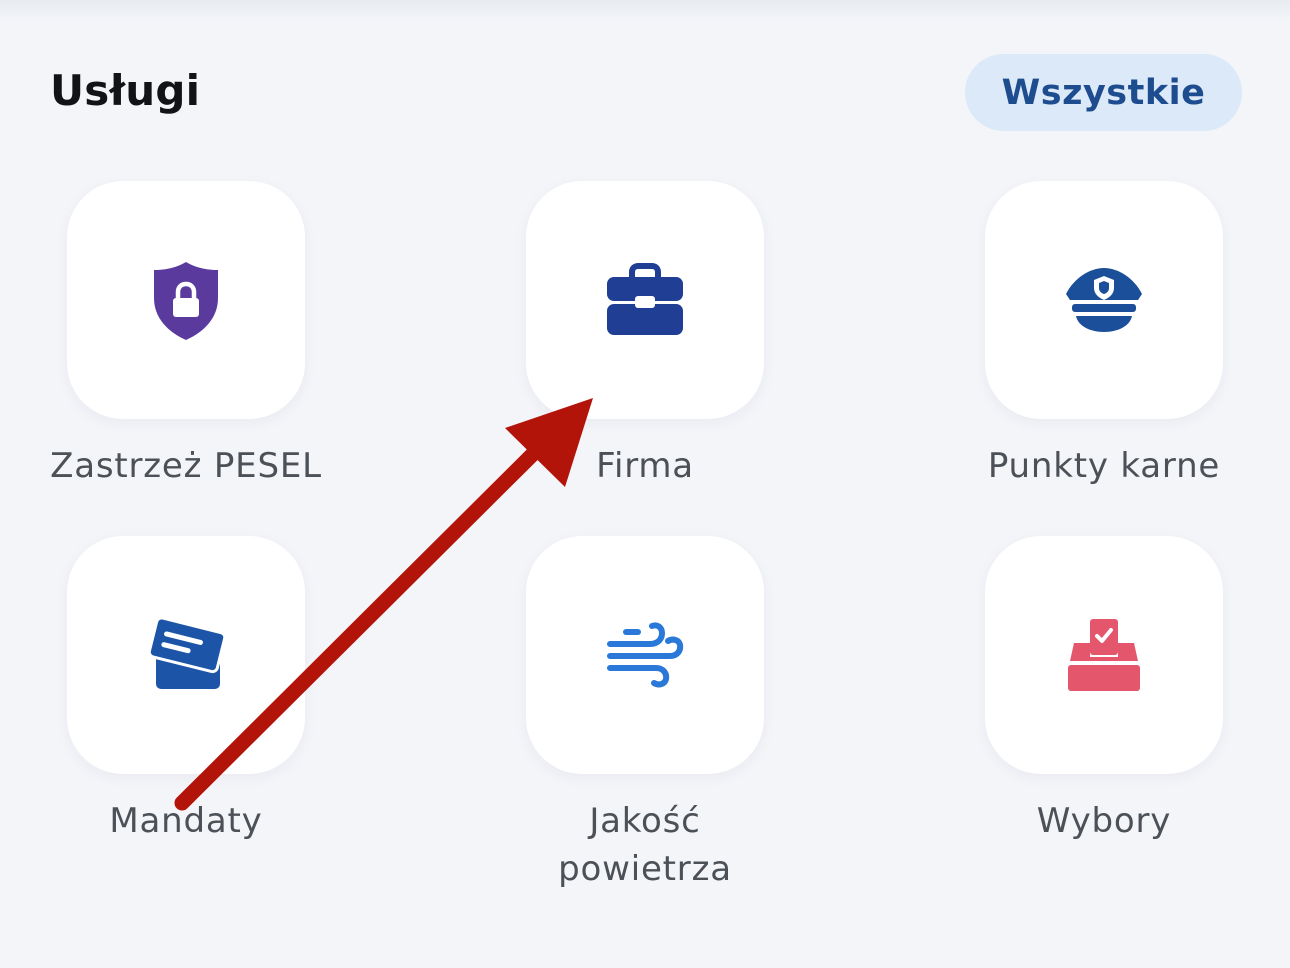 The width and height of the screenshot is (1290, 968). What do you see at coordinates (1103, 92) in the screenshot?
I see `show-all-button: Wszystkie` at bounding box center [1103, 92].